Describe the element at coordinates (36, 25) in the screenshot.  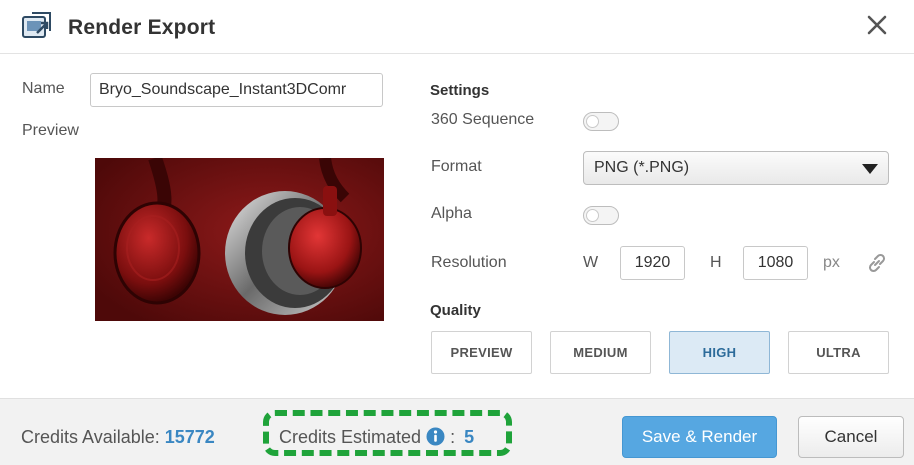
I see `render-app-icon` at that location.